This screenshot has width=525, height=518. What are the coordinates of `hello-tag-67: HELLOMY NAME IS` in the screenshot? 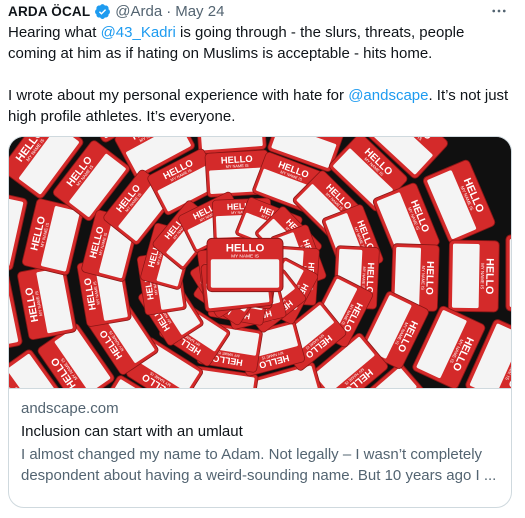 It's located at (245, 265).